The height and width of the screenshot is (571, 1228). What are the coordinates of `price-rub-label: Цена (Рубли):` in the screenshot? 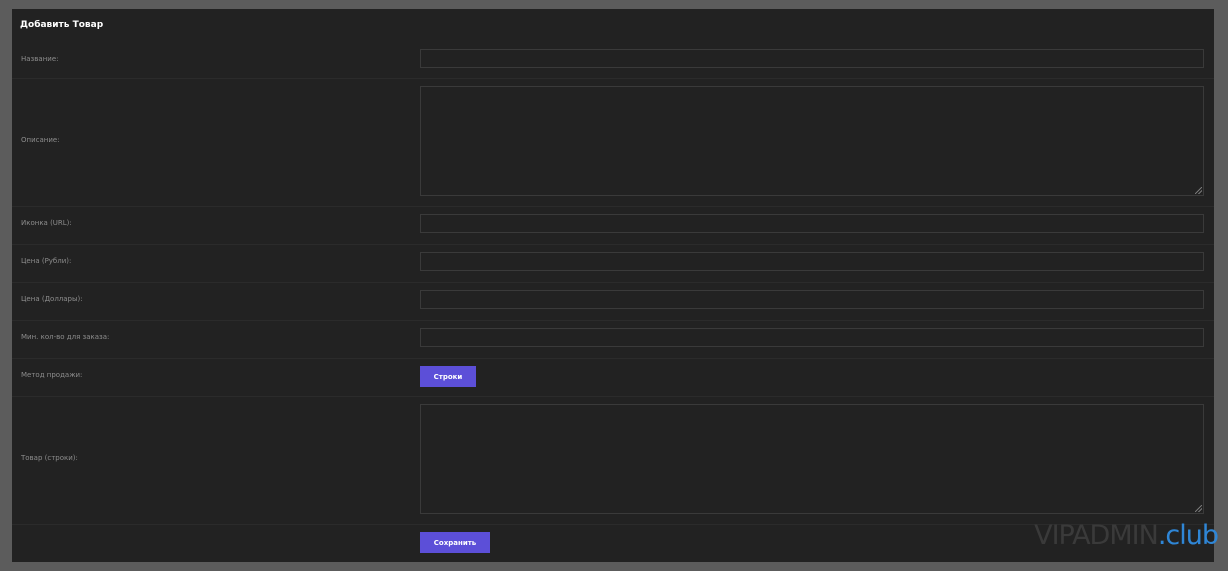 It's located at (46, 261).